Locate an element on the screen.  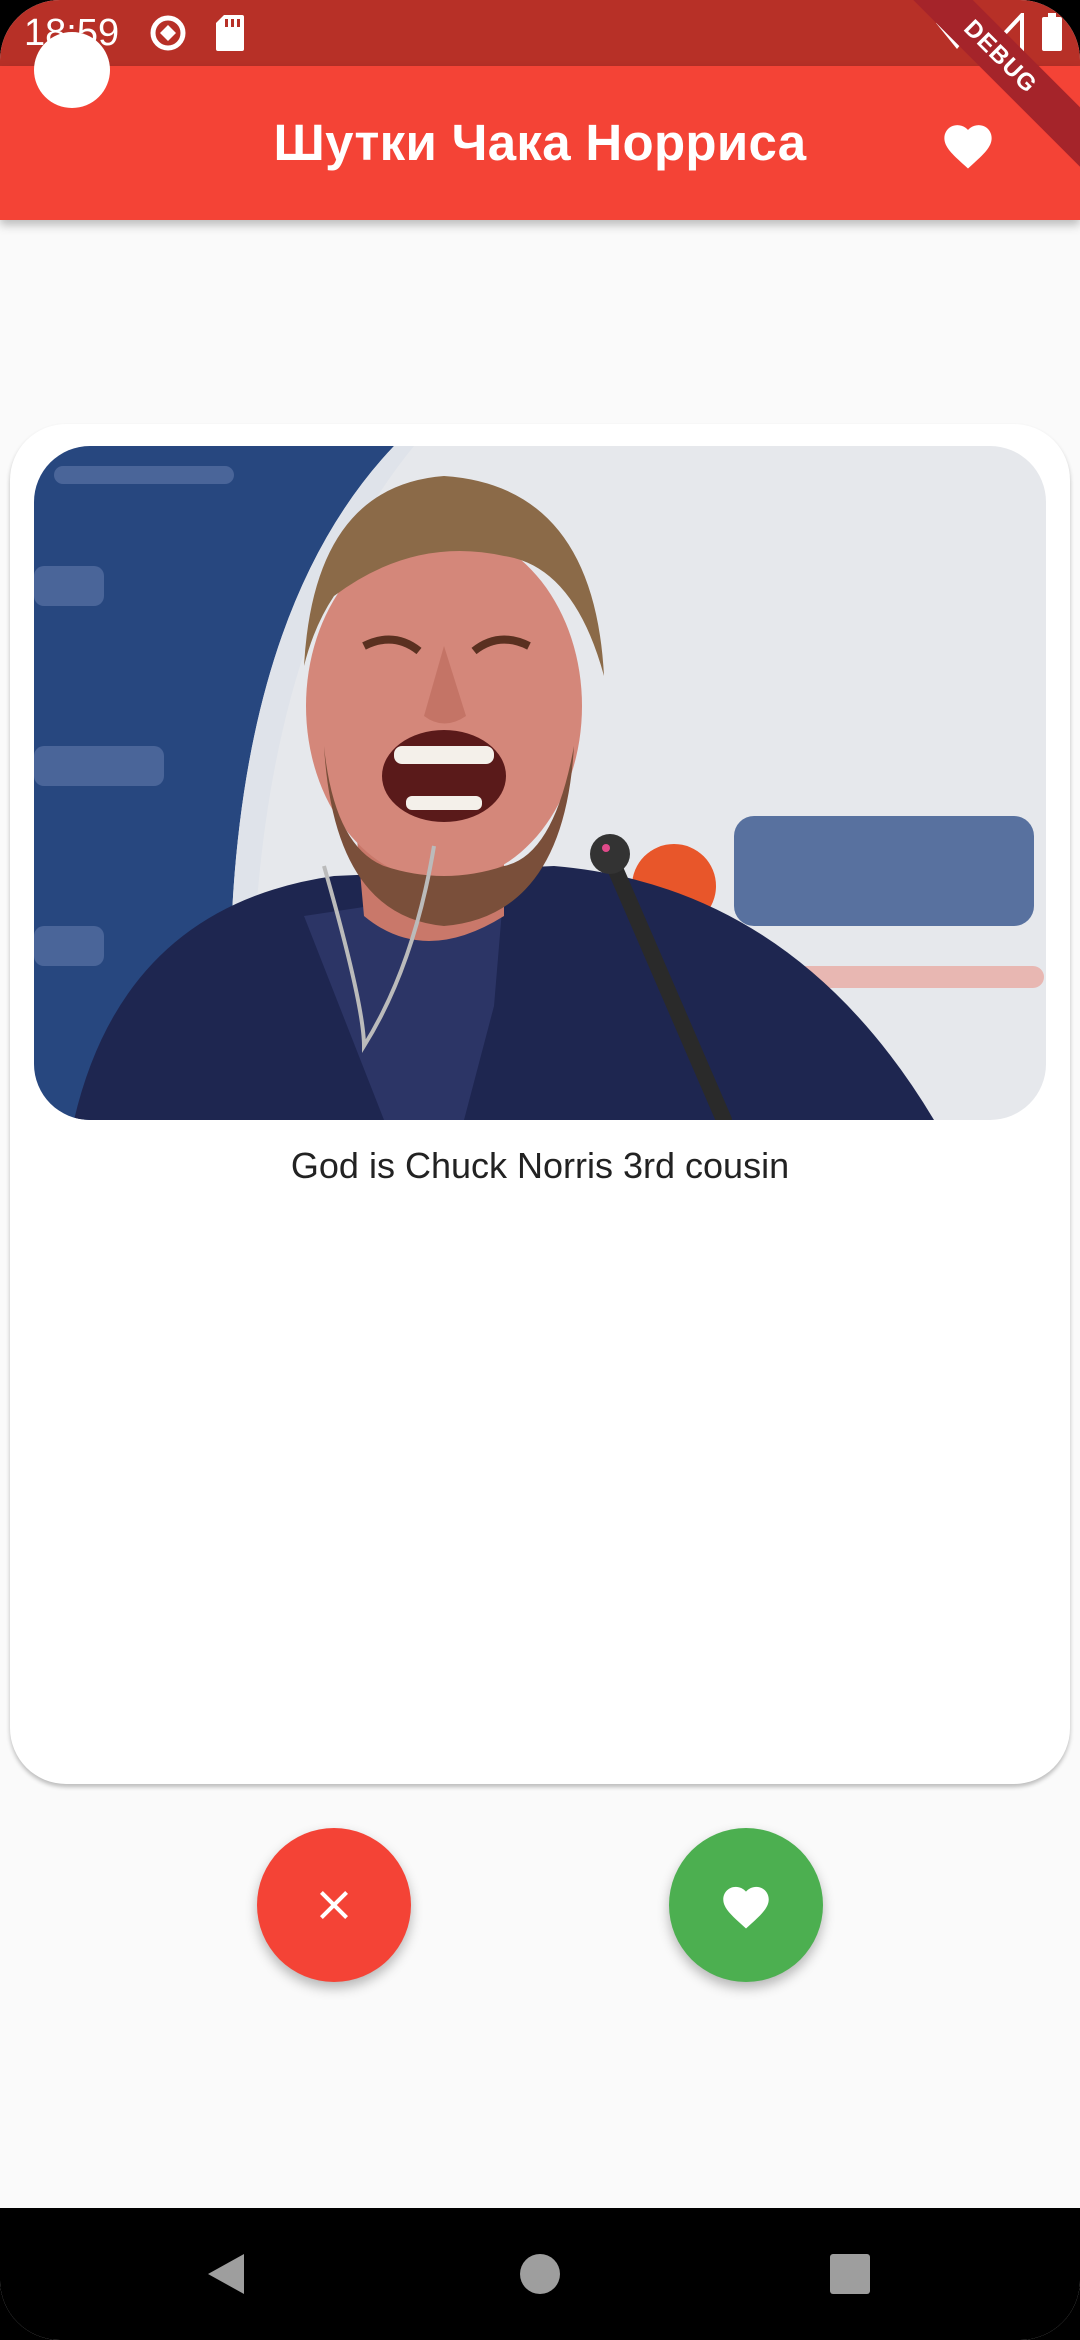
favorites-button is located at coordinates (968, 144).